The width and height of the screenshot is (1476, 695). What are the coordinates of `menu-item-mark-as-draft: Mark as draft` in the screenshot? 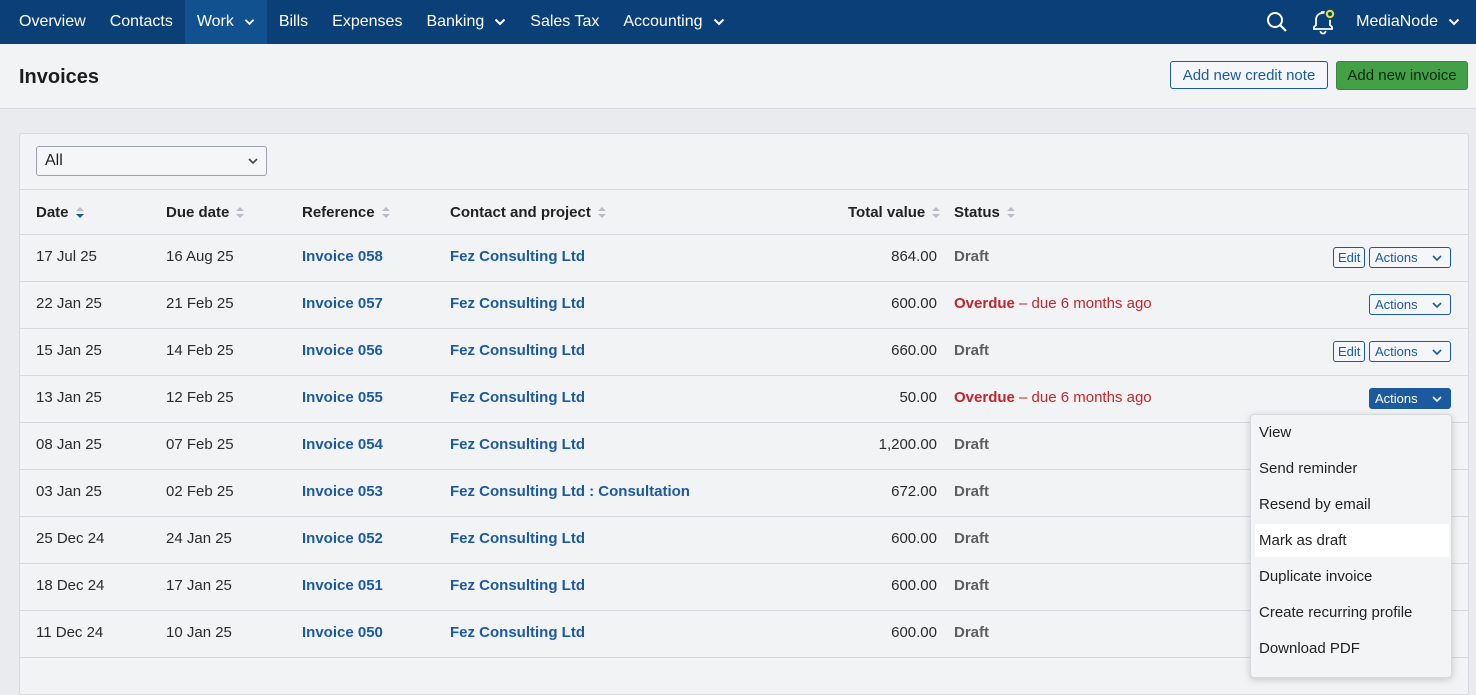 It's located at (1352, 540).